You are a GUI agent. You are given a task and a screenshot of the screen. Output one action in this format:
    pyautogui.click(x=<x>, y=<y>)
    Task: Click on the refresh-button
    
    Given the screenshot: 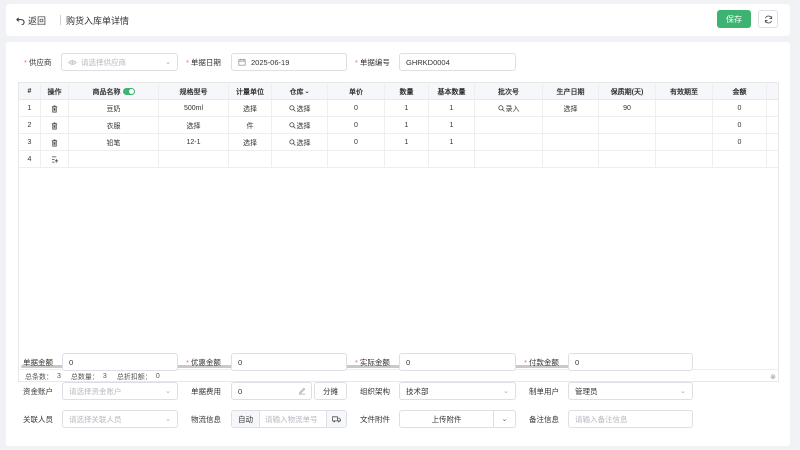 What is the action you would take?
    pyautogui.click(x=768, y=19)
    